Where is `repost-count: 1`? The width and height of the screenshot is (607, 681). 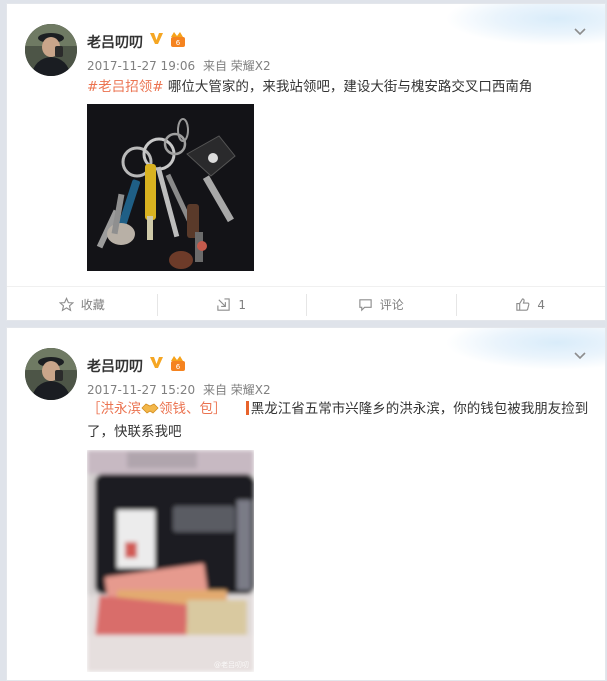 repost-count: 1 is located at coordinates (242, 304).